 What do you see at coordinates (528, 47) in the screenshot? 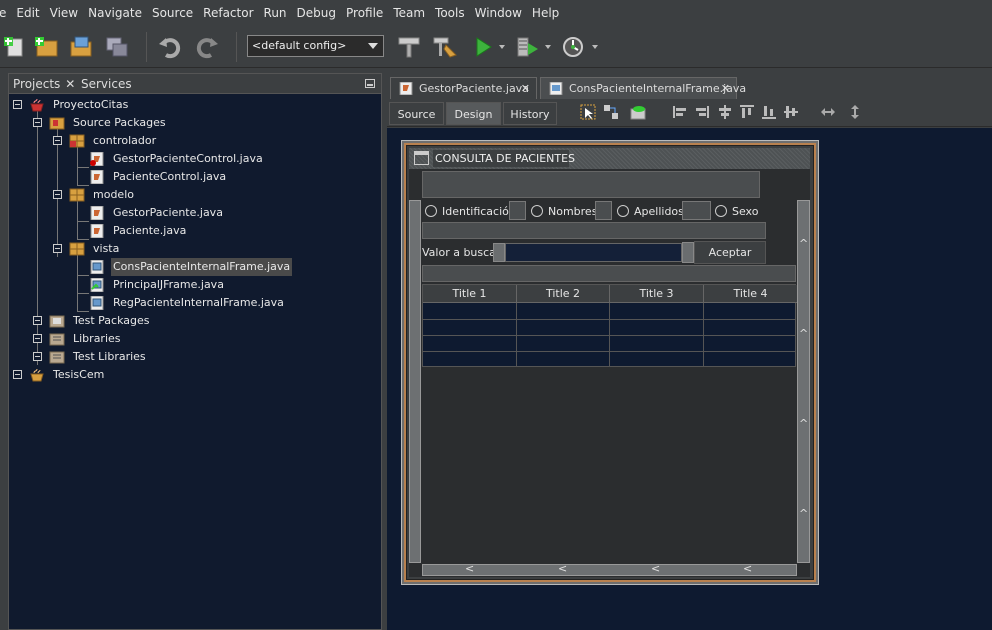
I see `debug-icon` at bounding box center [528, 47].